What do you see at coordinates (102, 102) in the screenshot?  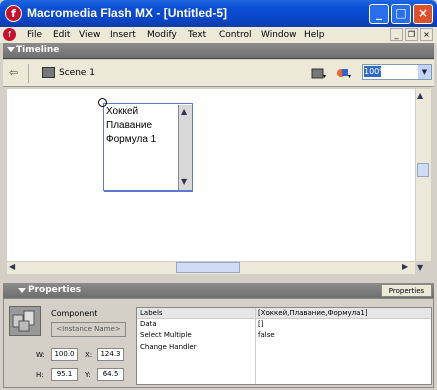 I see `registration-point-icon` at bounding box center [102, 102].